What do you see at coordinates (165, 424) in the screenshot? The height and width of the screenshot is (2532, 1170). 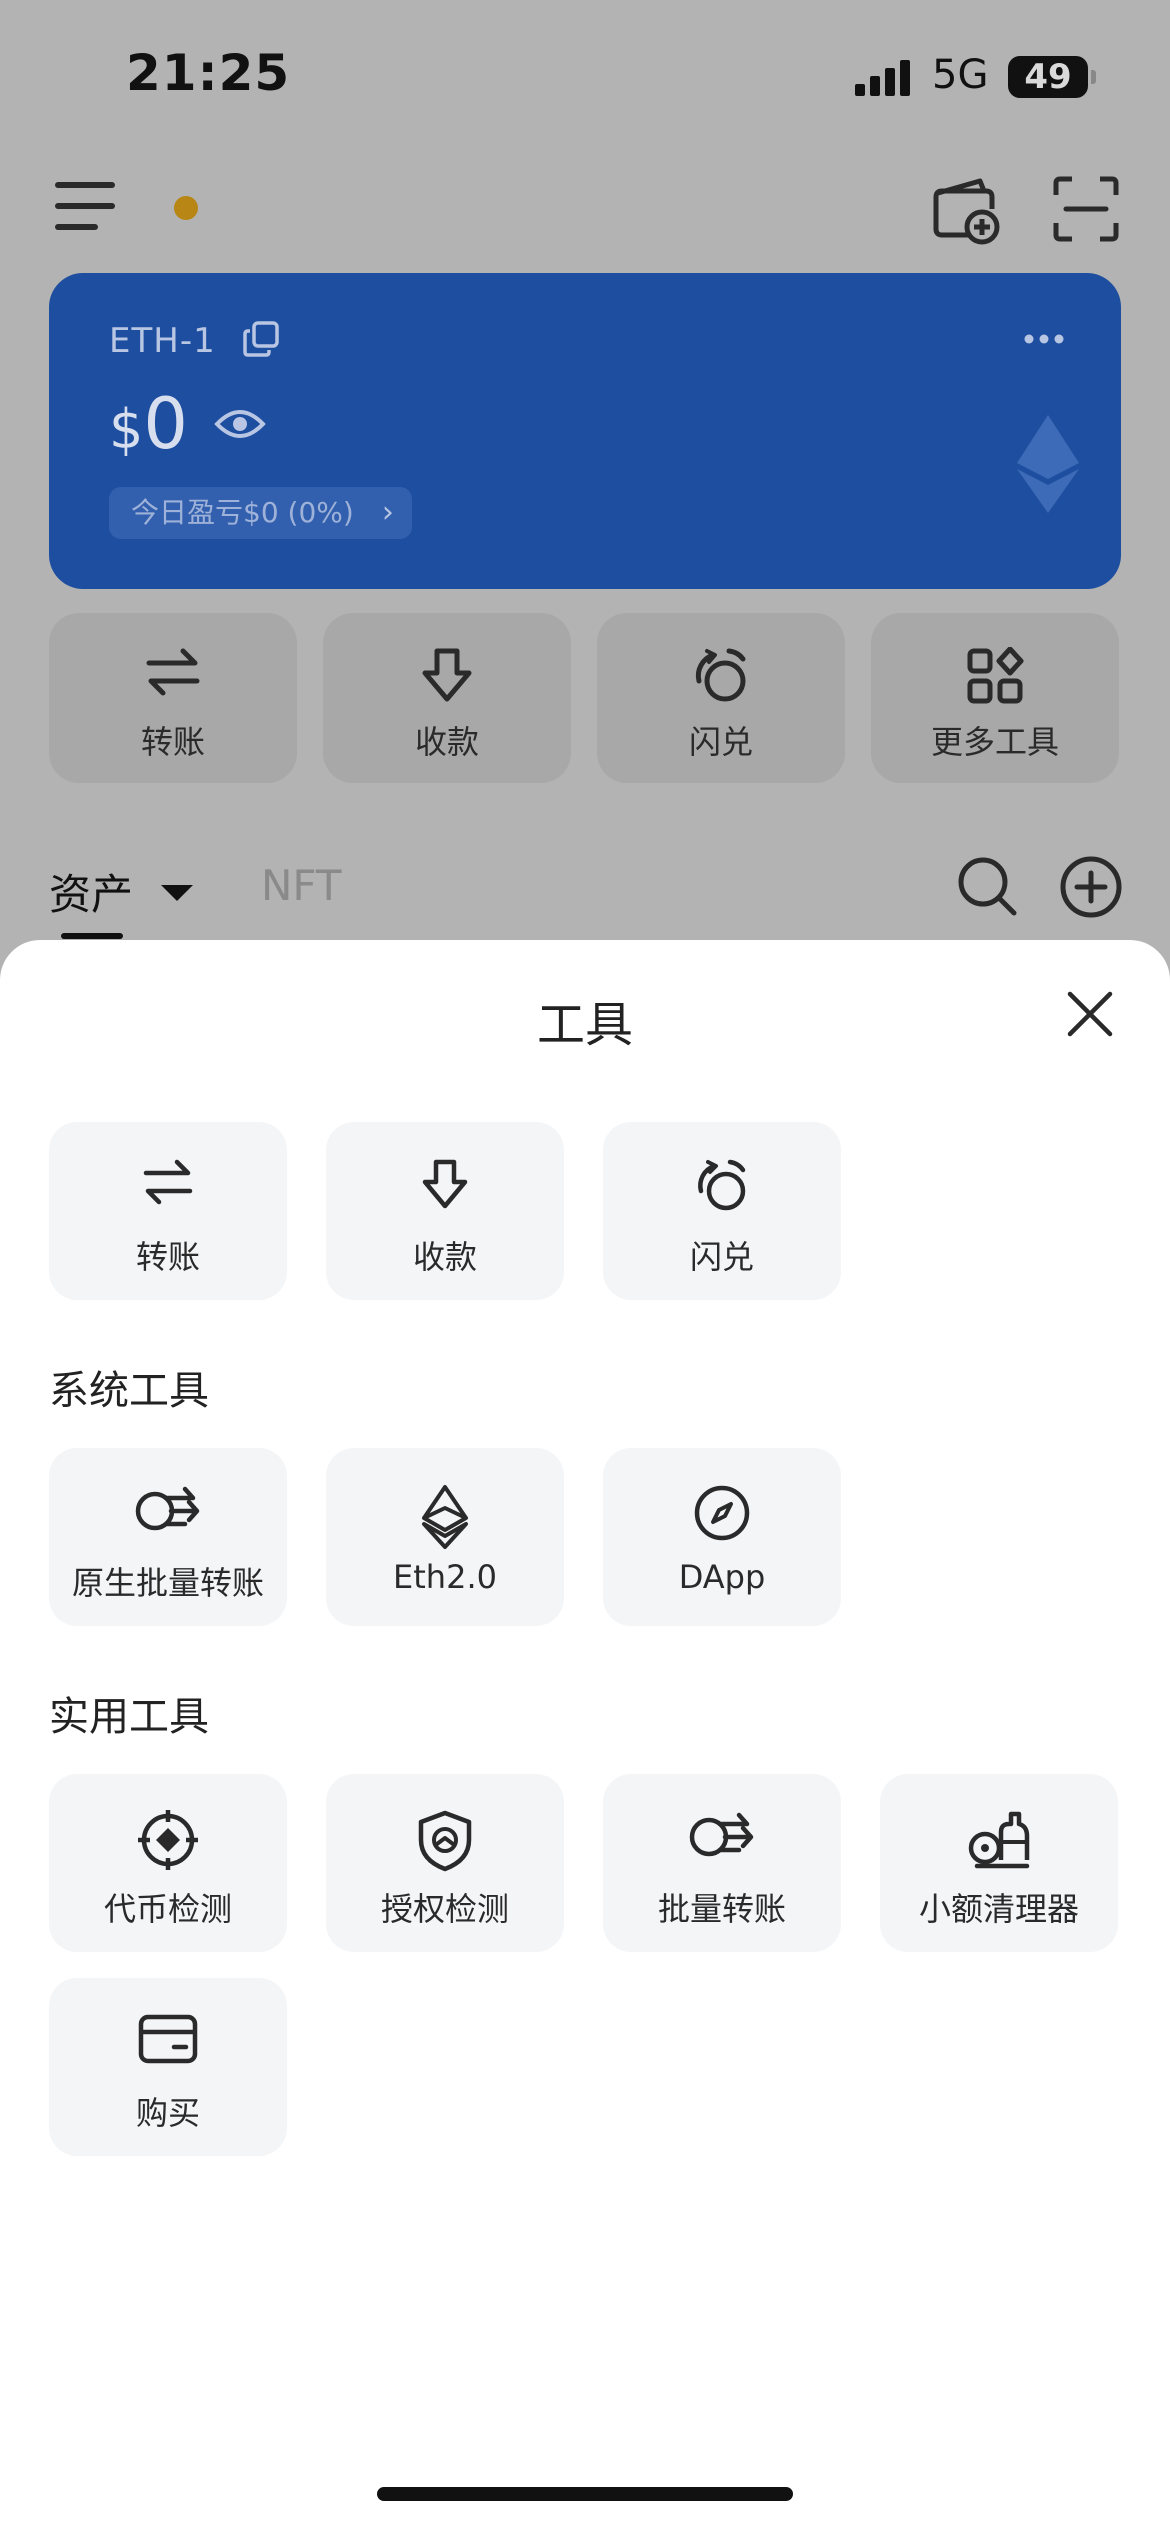 I see `balance-value: 0` at bounding box center [165, 424].